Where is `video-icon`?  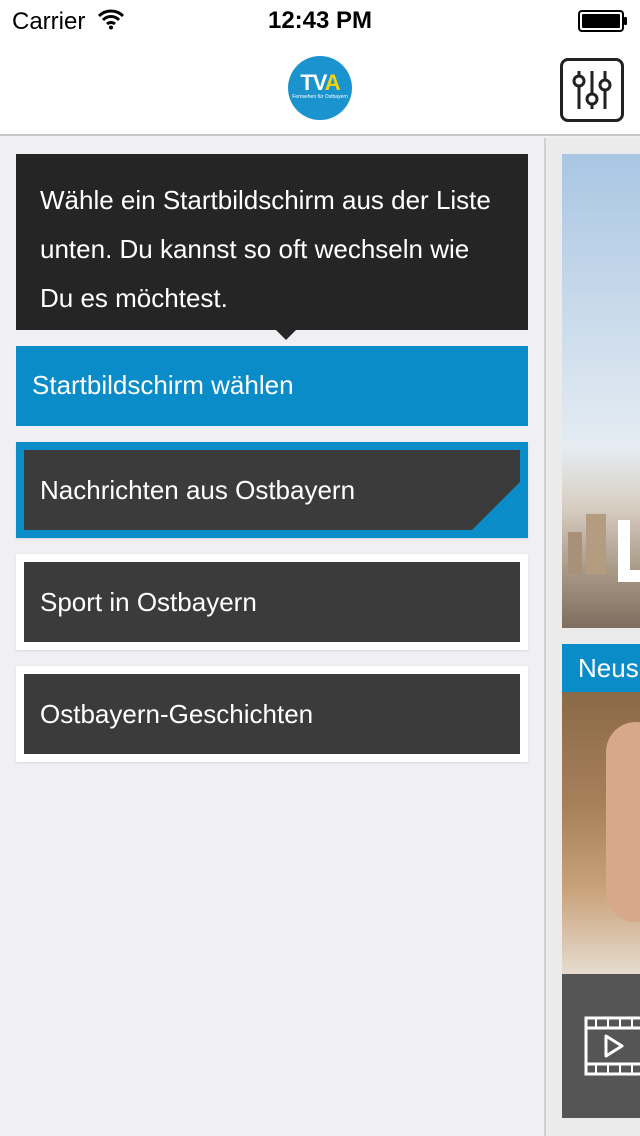
video-icon is located at coordinates (612, 1046).